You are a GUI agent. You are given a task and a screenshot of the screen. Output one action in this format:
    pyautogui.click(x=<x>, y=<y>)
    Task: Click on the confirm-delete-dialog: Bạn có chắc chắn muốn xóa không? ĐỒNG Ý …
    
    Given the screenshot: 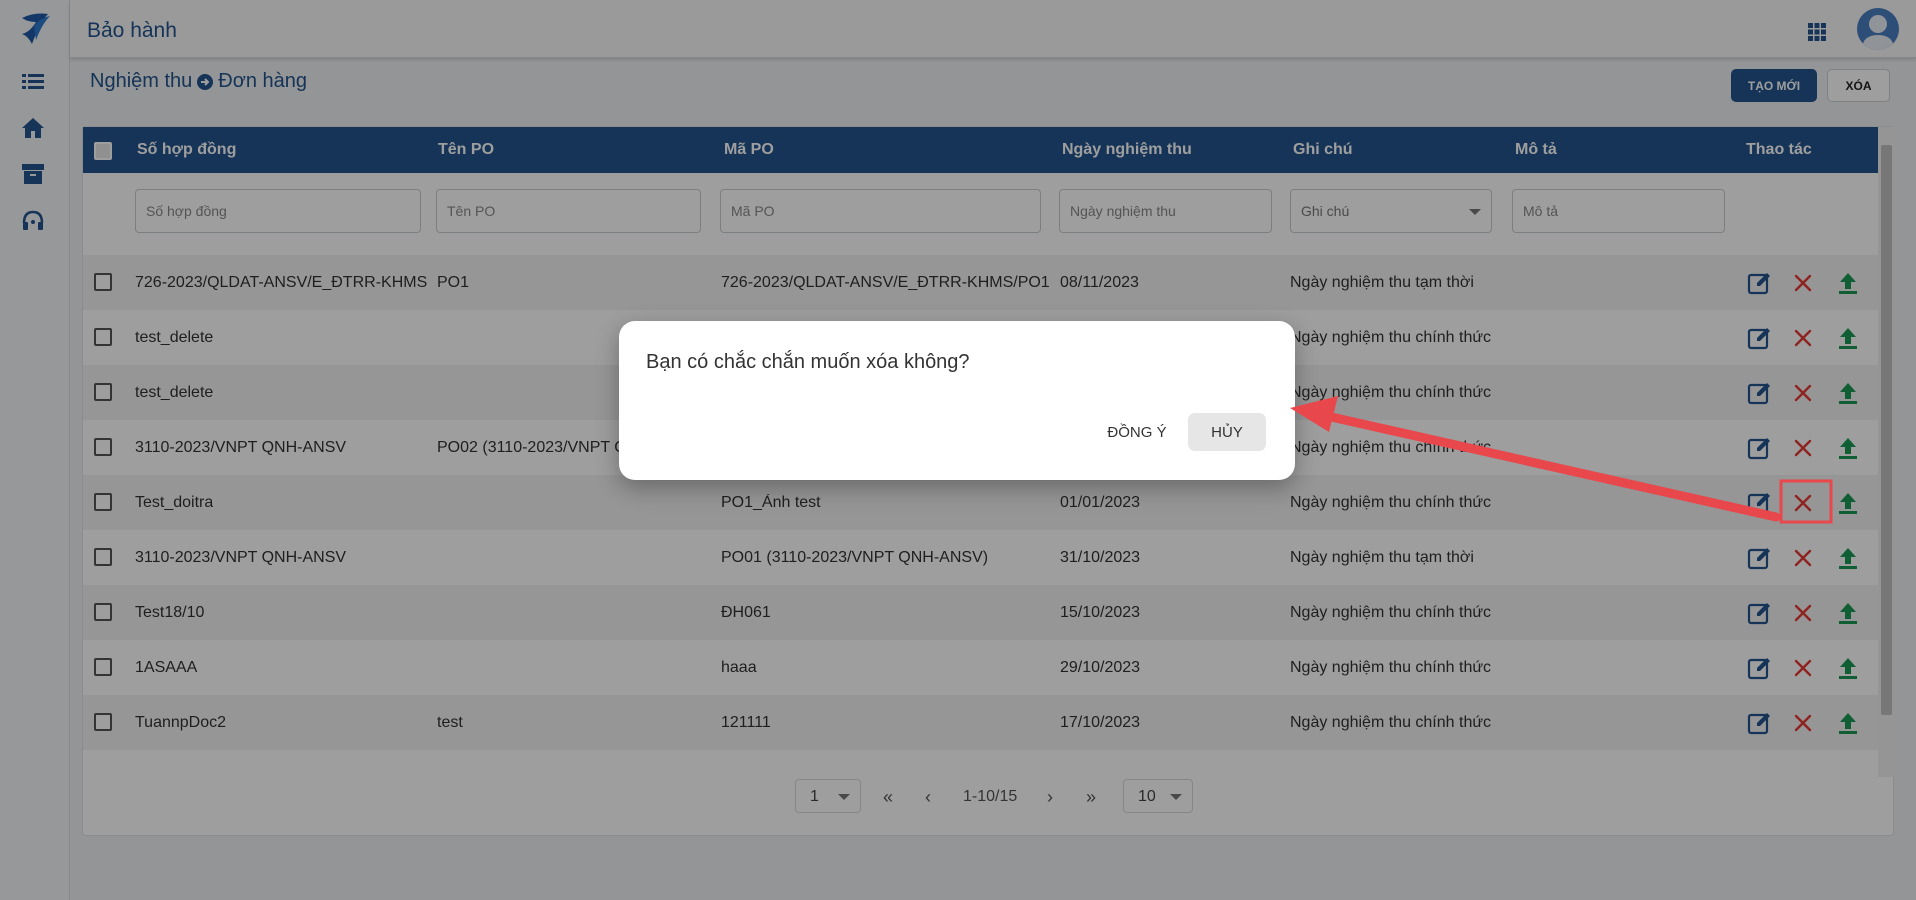 What is the action you would take?
    pyautogui.click(x=957, y=400)
    